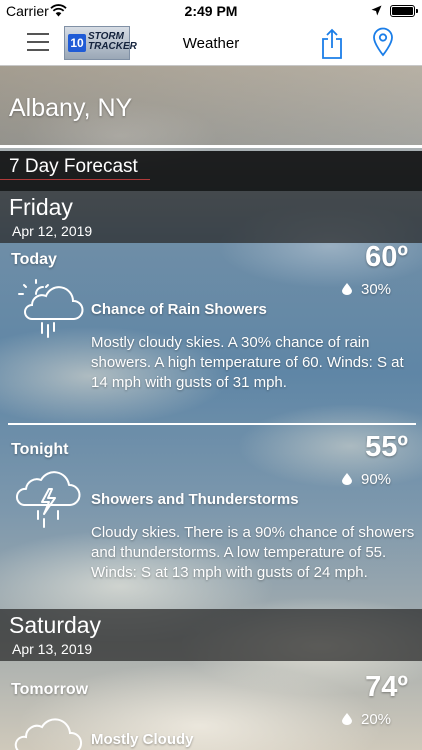 The height and width of the screenshot is (750, 422). What do you see at coordinates (142, 739) in the screenshot?
I see `condition-label: Mostly Cloudy` at bounding box center [142, 739].